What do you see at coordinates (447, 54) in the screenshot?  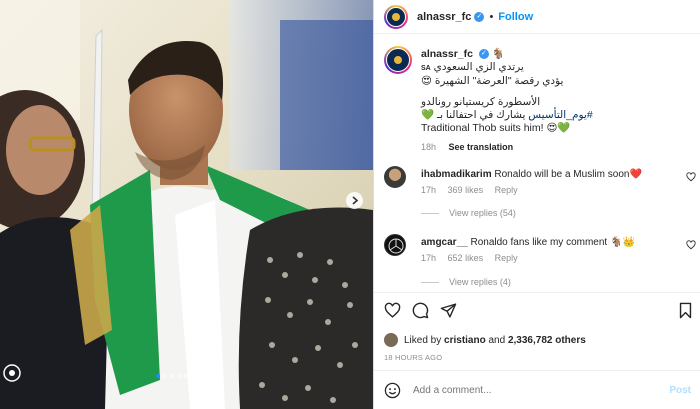 I see `caption-username: alnassr_fc` at bounding box center [447, 54].